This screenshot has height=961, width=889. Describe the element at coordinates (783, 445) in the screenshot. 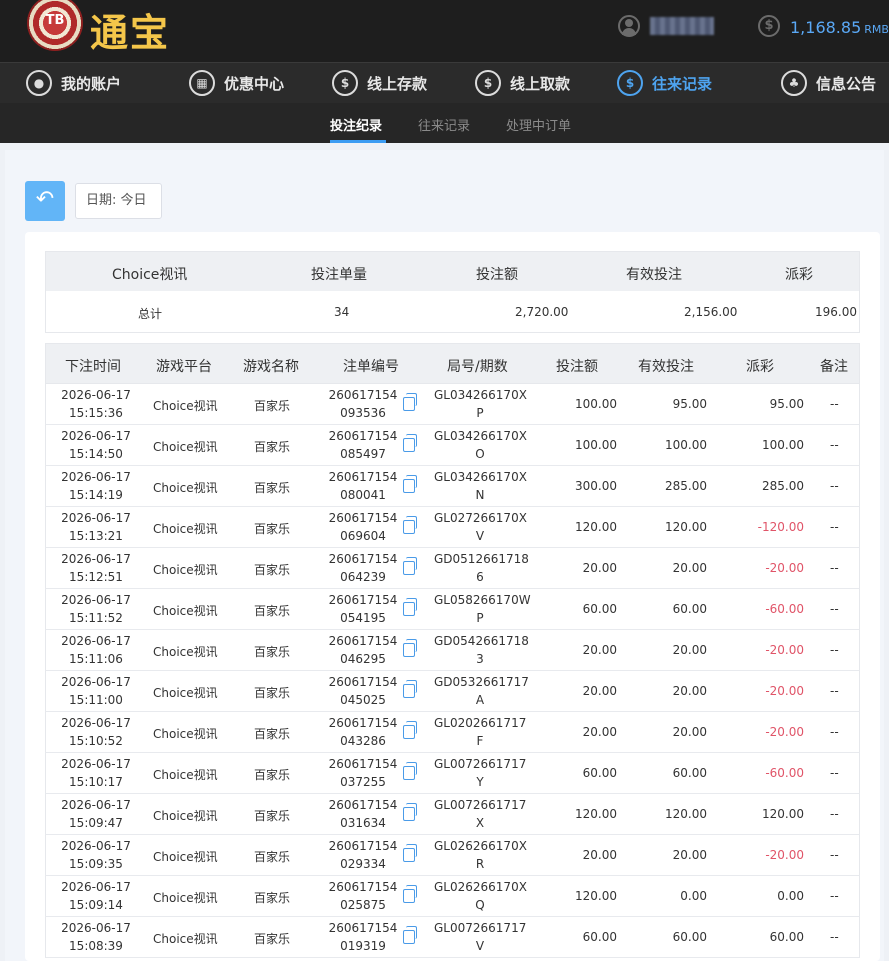

I see `cell-payout: 100.00` at that location.